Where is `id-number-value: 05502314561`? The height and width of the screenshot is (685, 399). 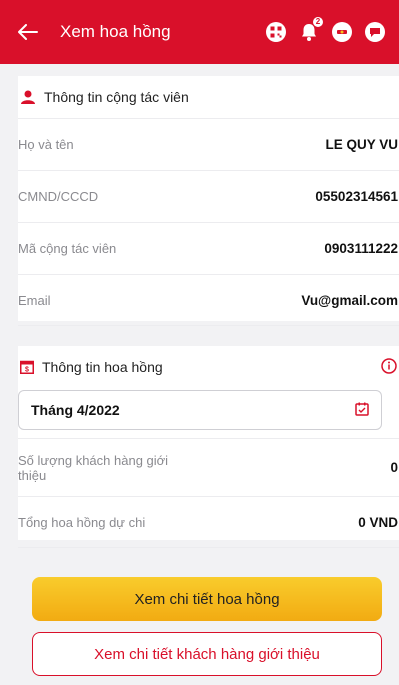
id-number-value: 05502314561 is located at coordinates (356, 196).